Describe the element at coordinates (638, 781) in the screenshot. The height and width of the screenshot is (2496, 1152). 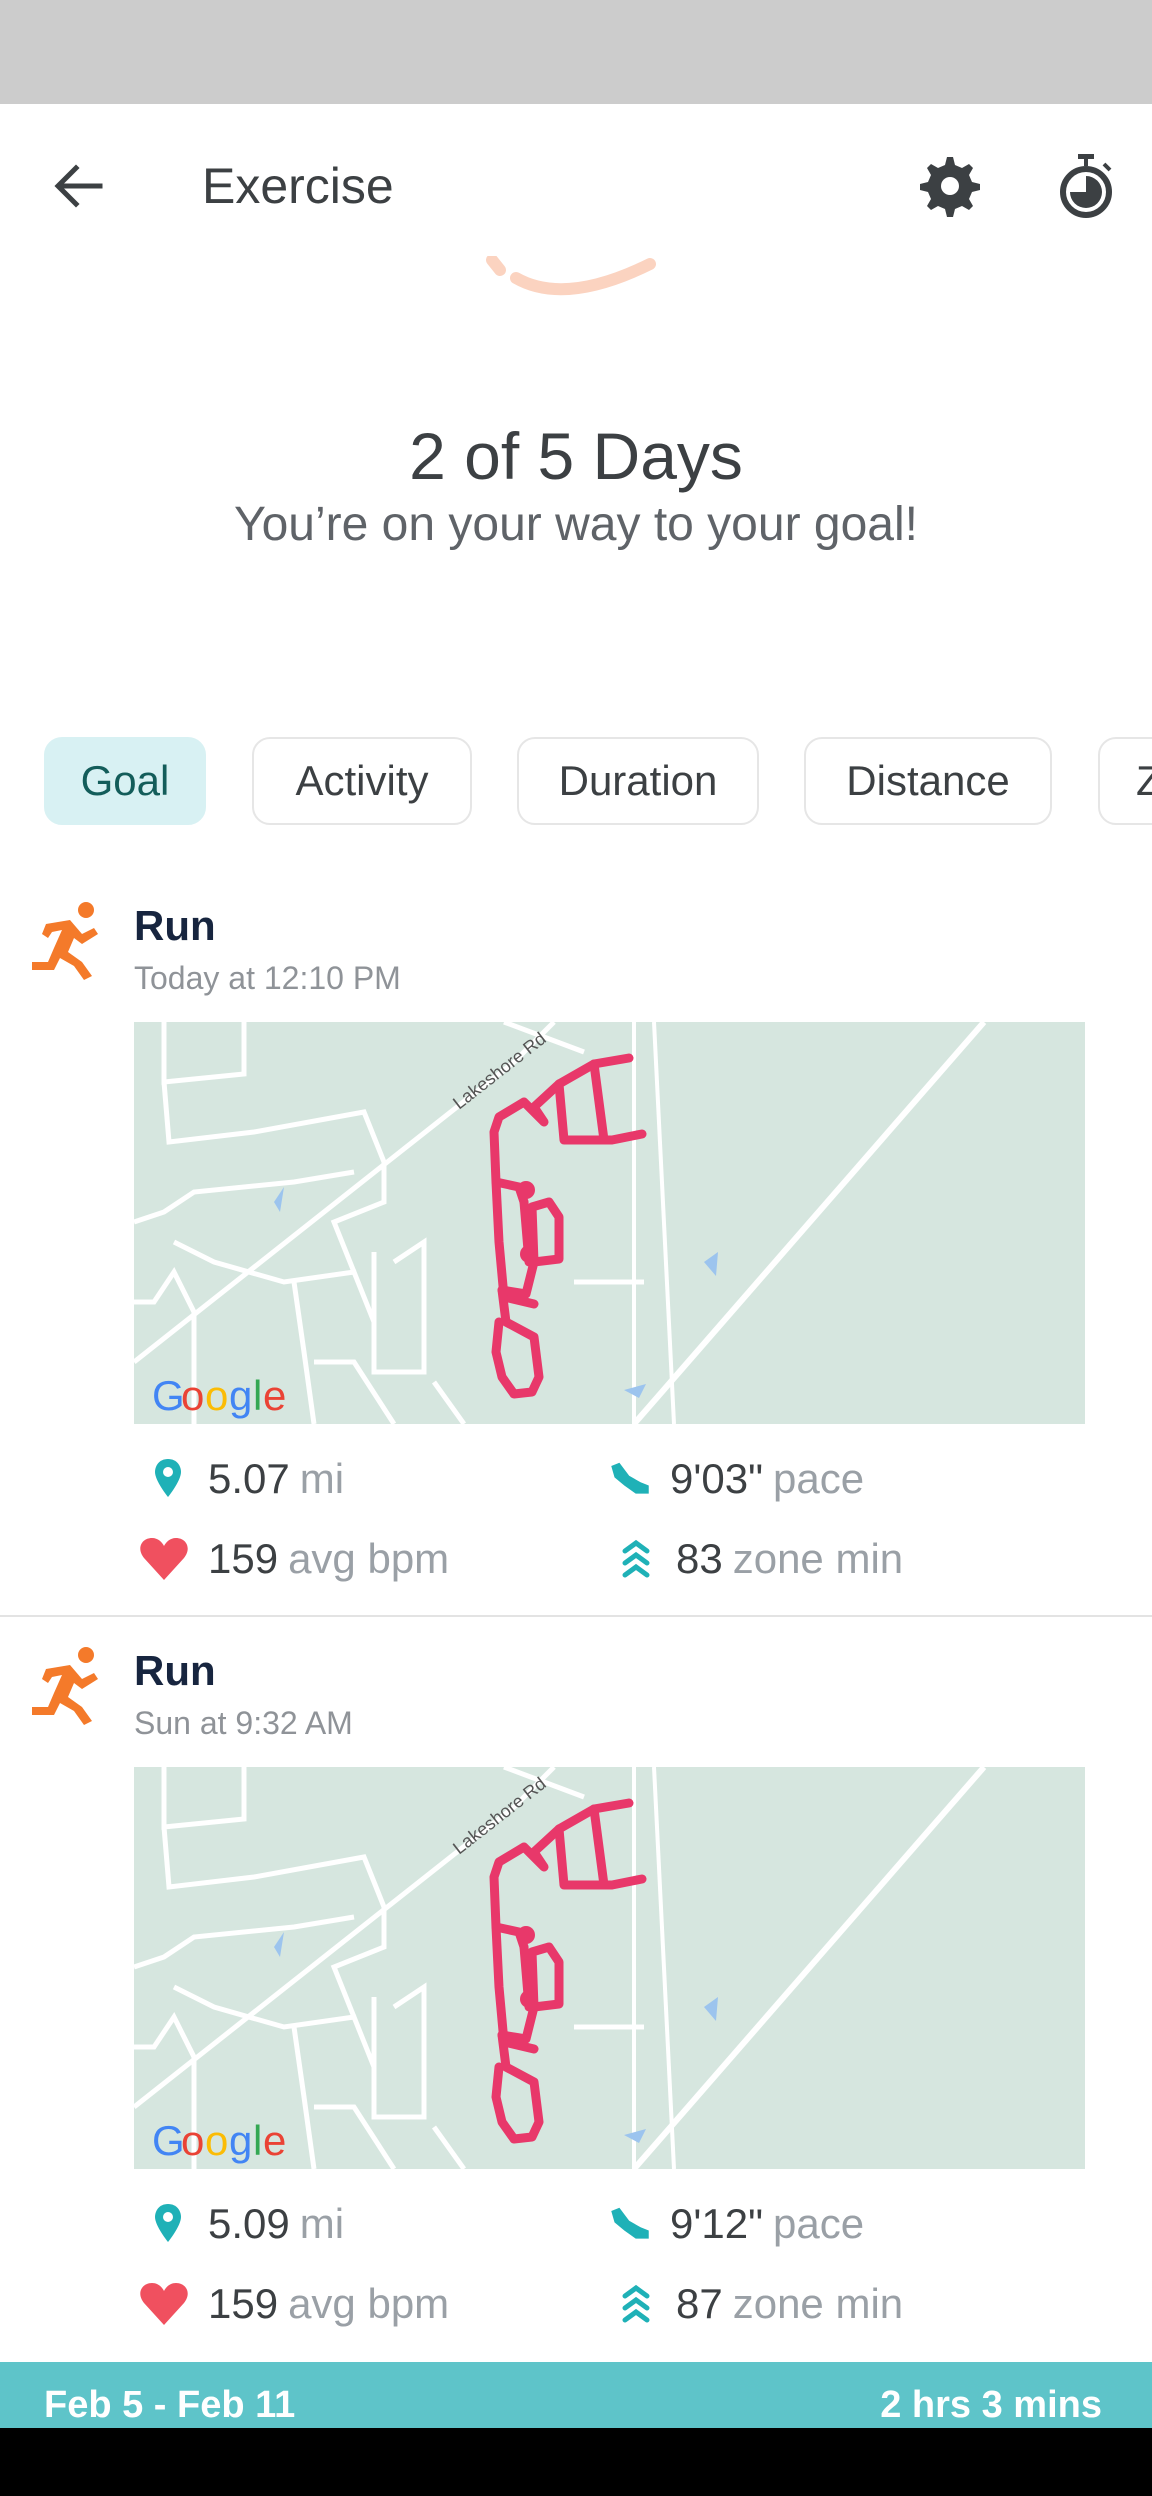
I see `chip-duration: Duration` at that location.